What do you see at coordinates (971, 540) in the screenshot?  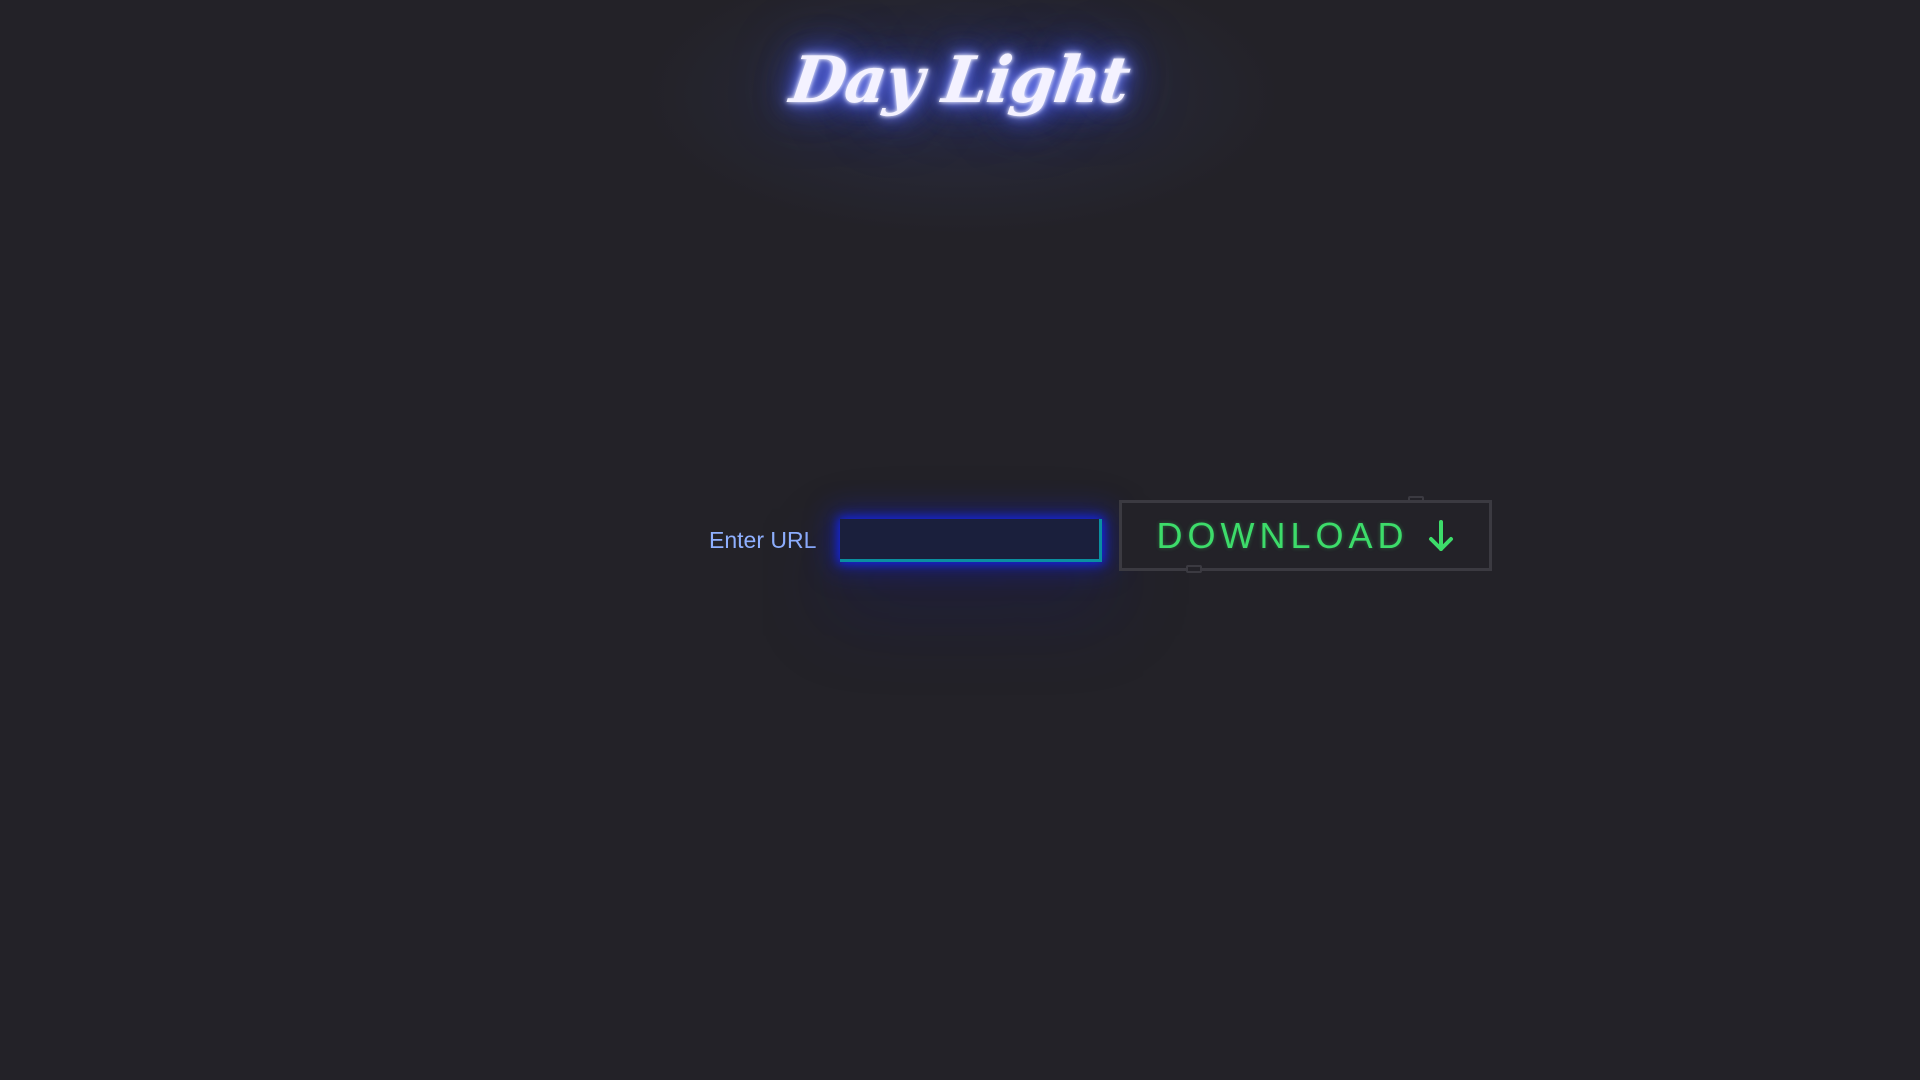 I see `url-input` at bounding box center [971, 540].